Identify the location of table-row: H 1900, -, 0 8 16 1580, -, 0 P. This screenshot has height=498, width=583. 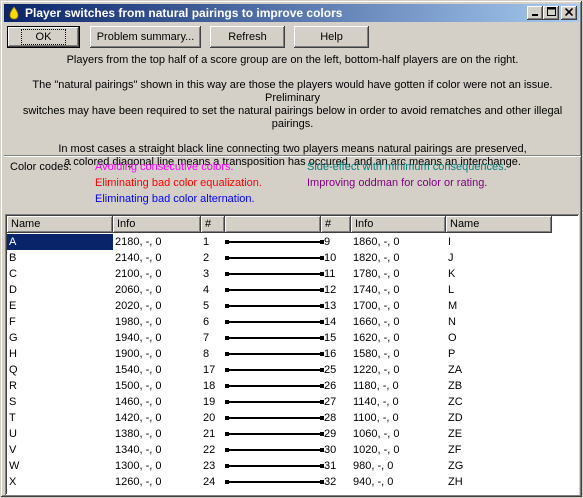
(292, 354).